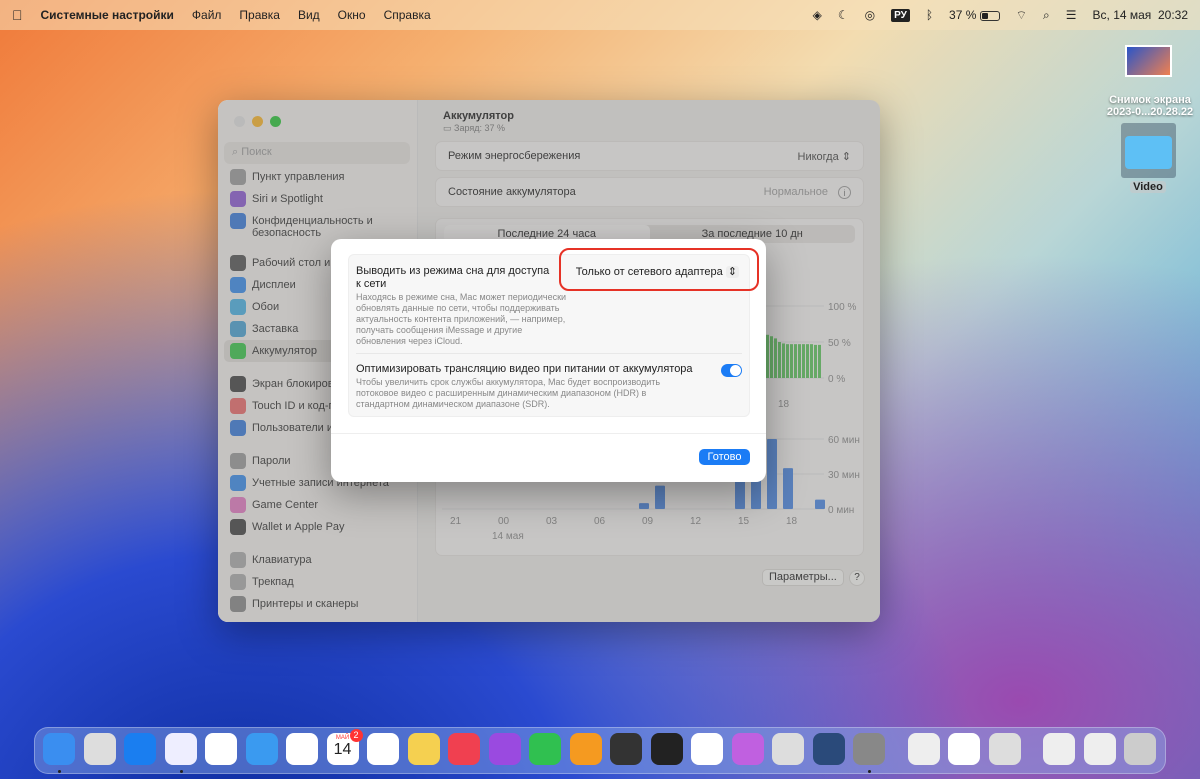  I want to click on dock-screenshot-file-icon, so click(1099, 749).